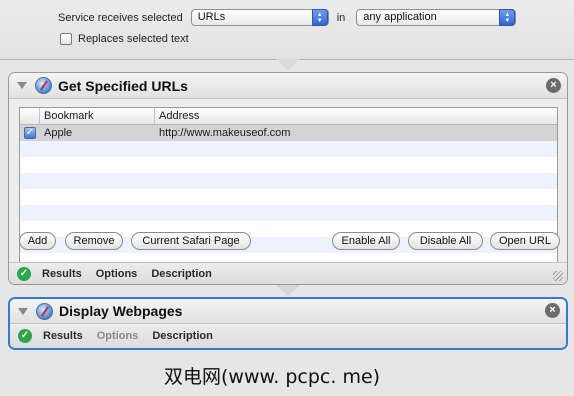 The image size is (574, 396). I want to click on row-enabled-checkbox: ✓, so click(30, 133).